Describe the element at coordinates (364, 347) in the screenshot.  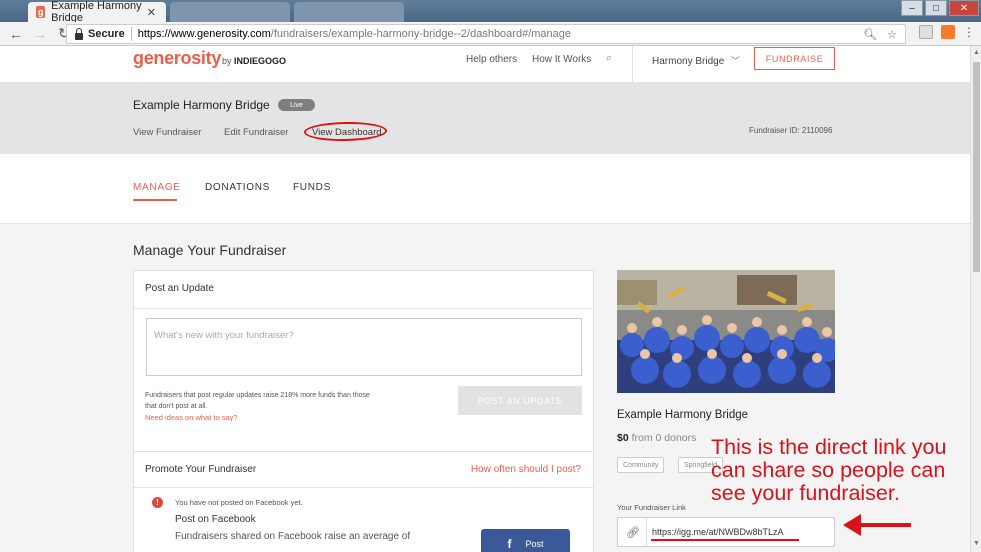
I see `update-textarea: What's new with your fundraiser?` at that location.